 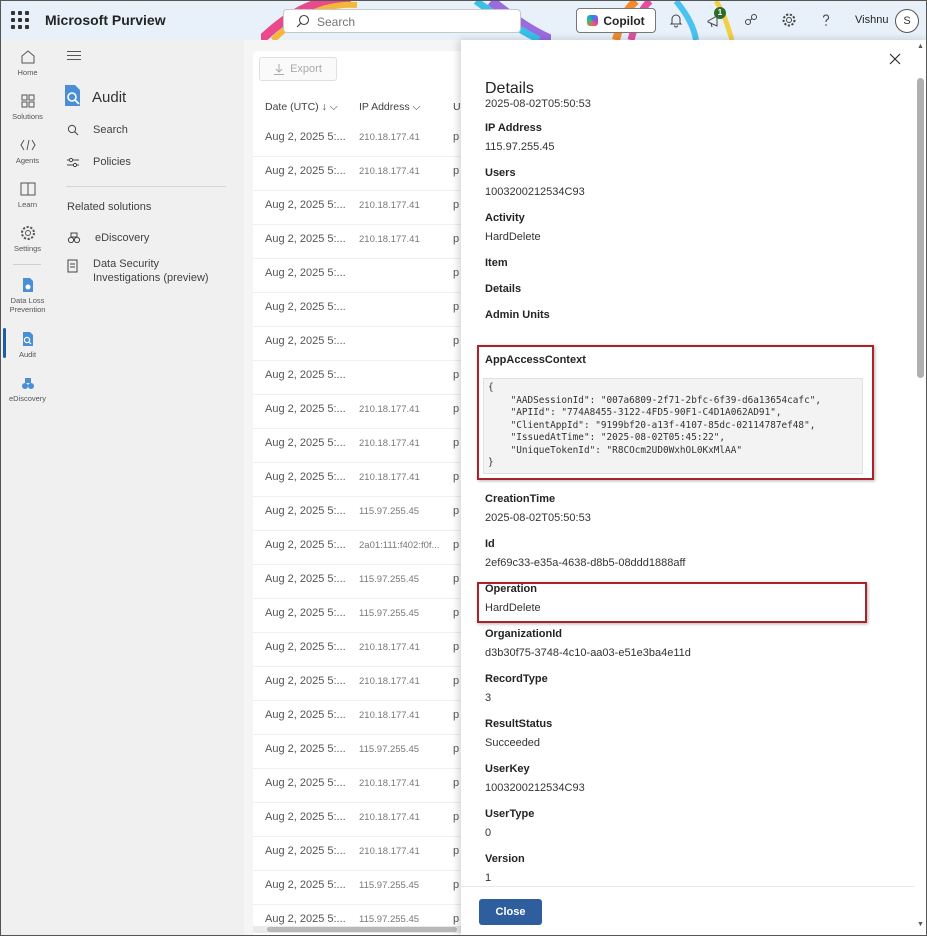 I want to click on nav-item-ediscovery: eDiscovery, so click(x=108, y=238).